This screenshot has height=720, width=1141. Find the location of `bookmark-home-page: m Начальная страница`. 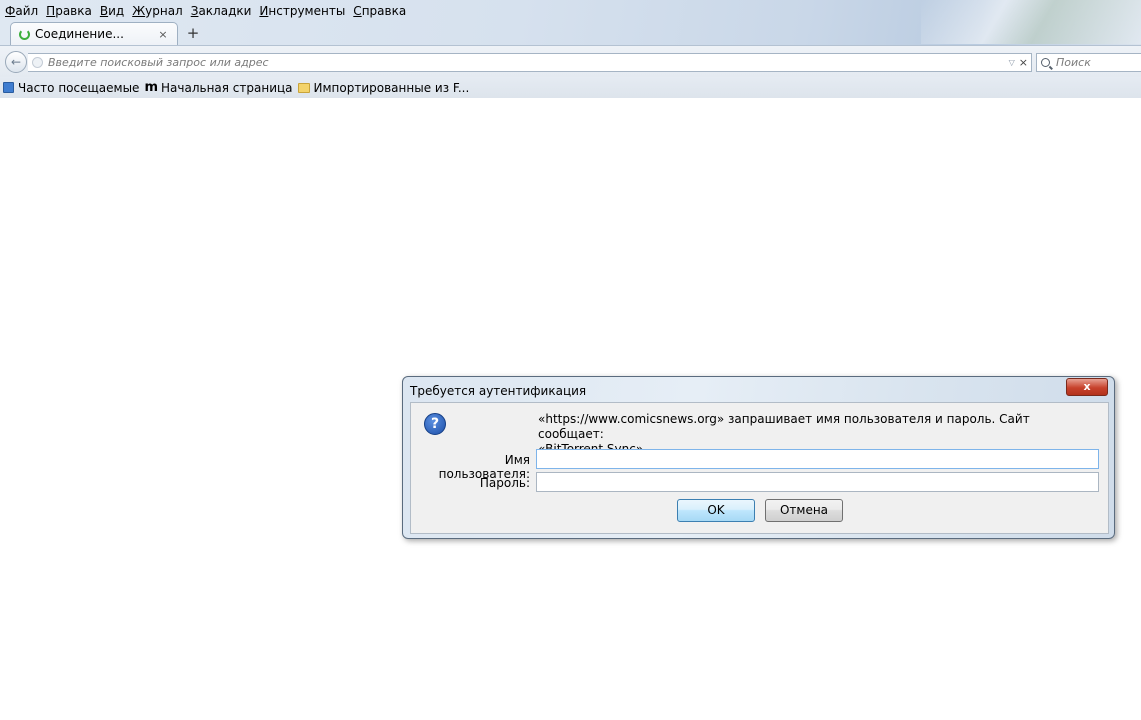

bookmark-home-page: m Начальная страница is located at coordinates (218, 87).